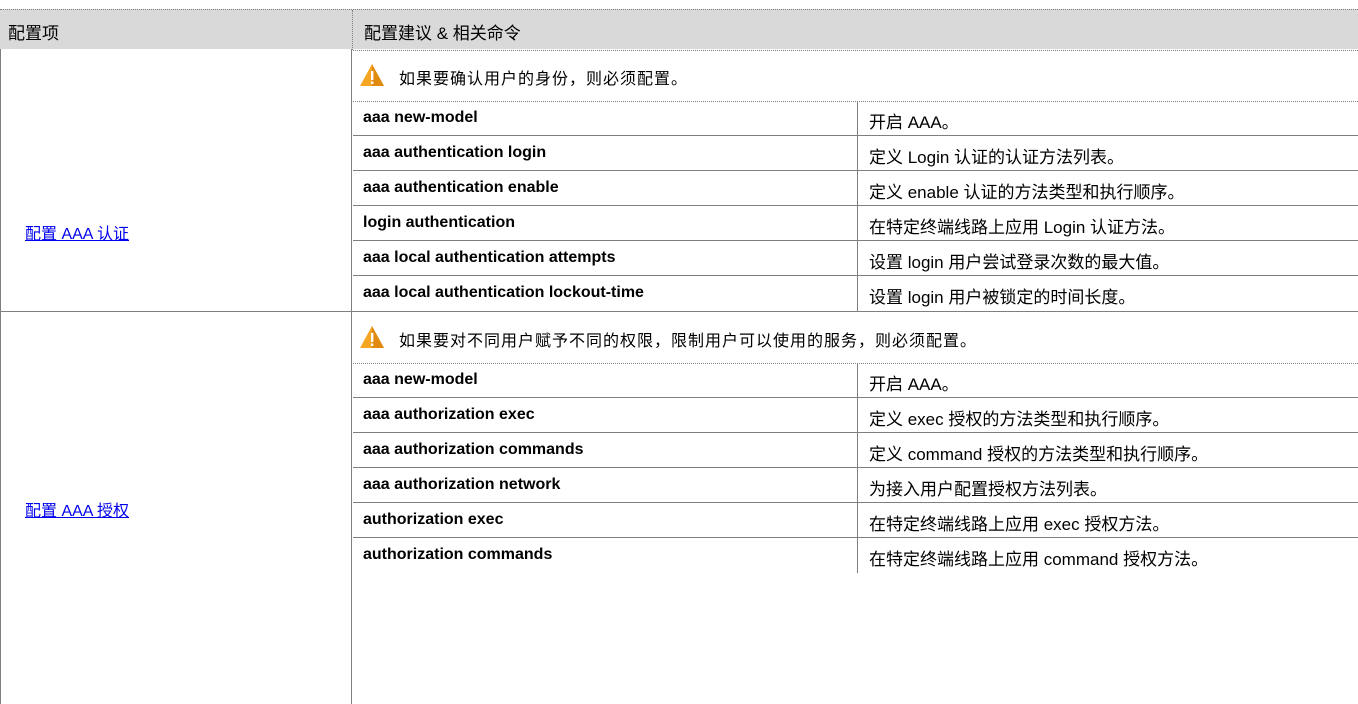 This screenshot has height=704, width=1358. Describe the element at coordinates (855, 75) in the screenshot. I see `caution-row: 如果要确认用户的身份，则必须配置。` at that location.